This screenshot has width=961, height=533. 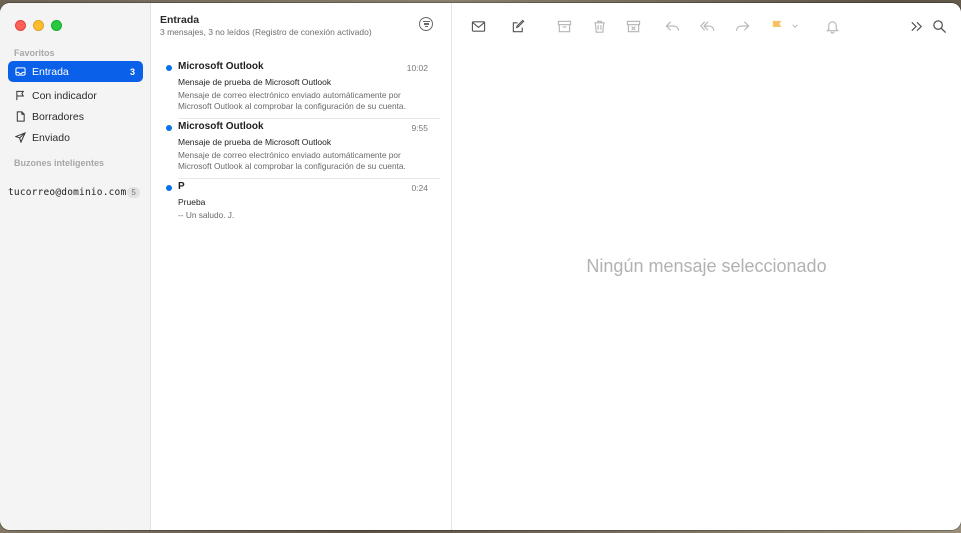 What do you see at coordinates (417, 68) in the screenshot?
I see `message-time: 10:02` at bounding box center [417, 68].